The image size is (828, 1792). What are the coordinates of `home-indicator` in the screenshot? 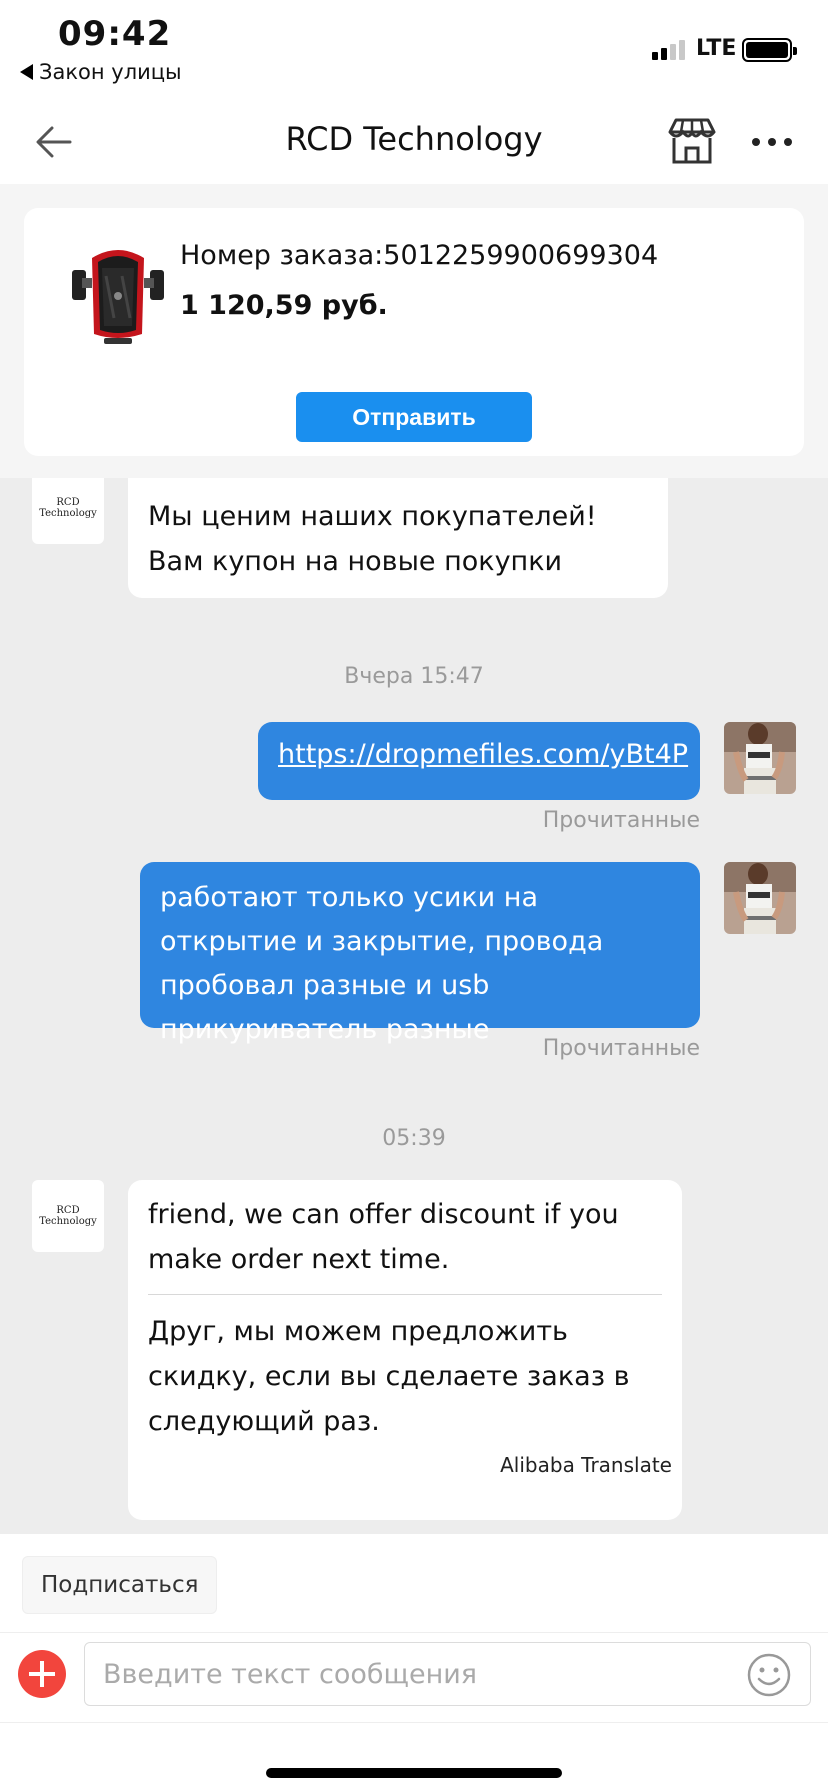 It's located at (414, 1773).